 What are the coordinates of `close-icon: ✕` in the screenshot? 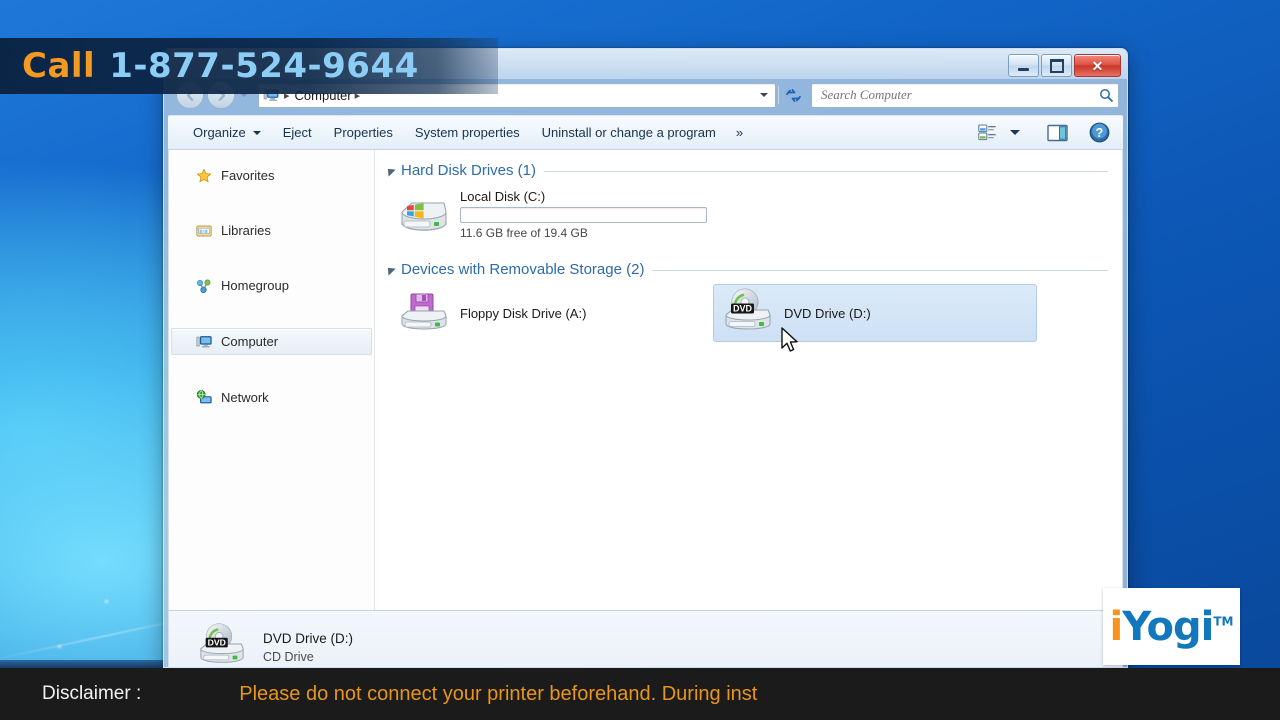 It's located at (1097, 65).